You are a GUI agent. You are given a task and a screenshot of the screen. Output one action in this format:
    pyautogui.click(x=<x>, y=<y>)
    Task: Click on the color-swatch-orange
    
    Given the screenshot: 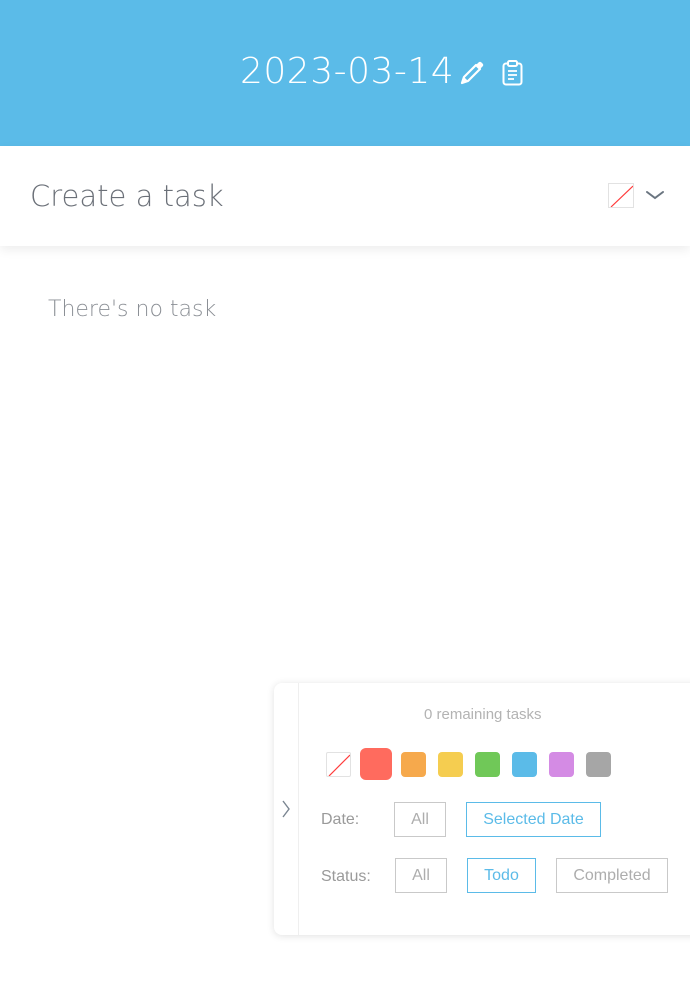 What is the action you would take?
    pyautogui.click(x=413, y=764)
    